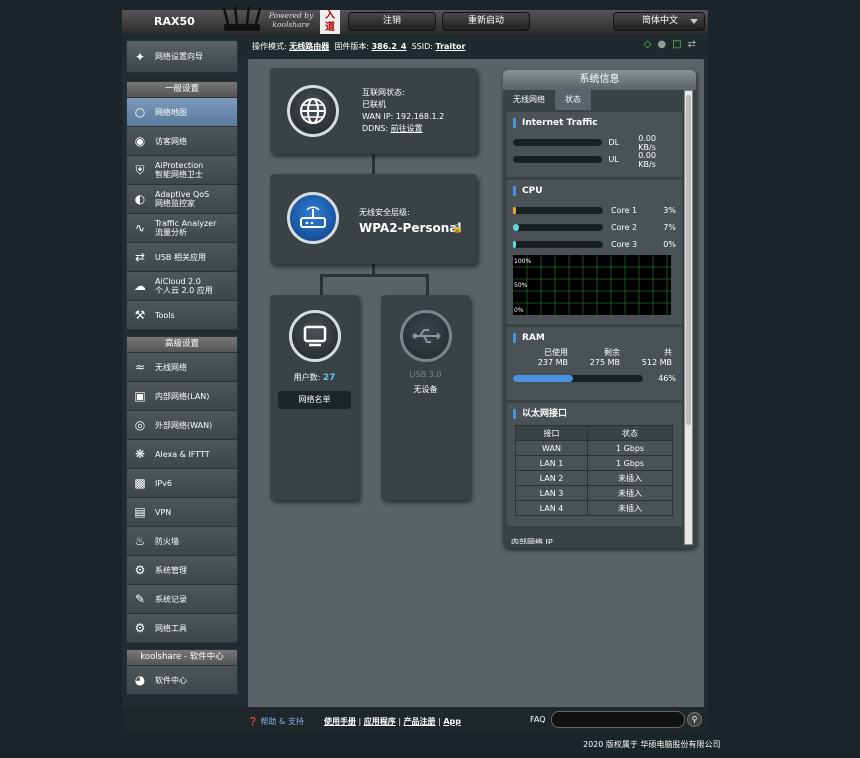 This screenshot has width=860, height=758. I want to click on register-link: 产品注册, so click(420, 721).